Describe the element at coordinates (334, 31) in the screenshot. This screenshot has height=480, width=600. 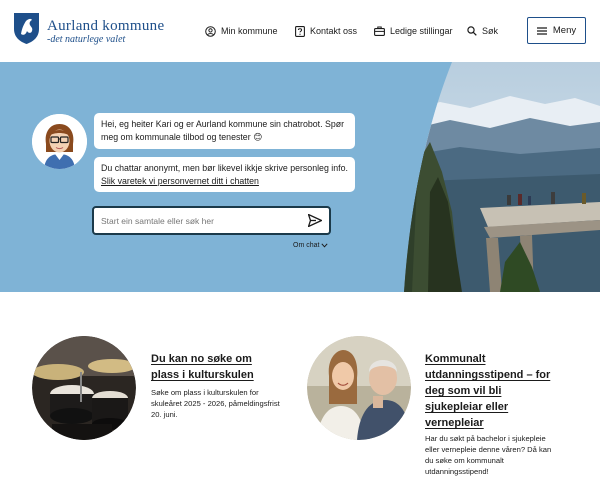
I see `nav-label: Kontakt oss` at that location.